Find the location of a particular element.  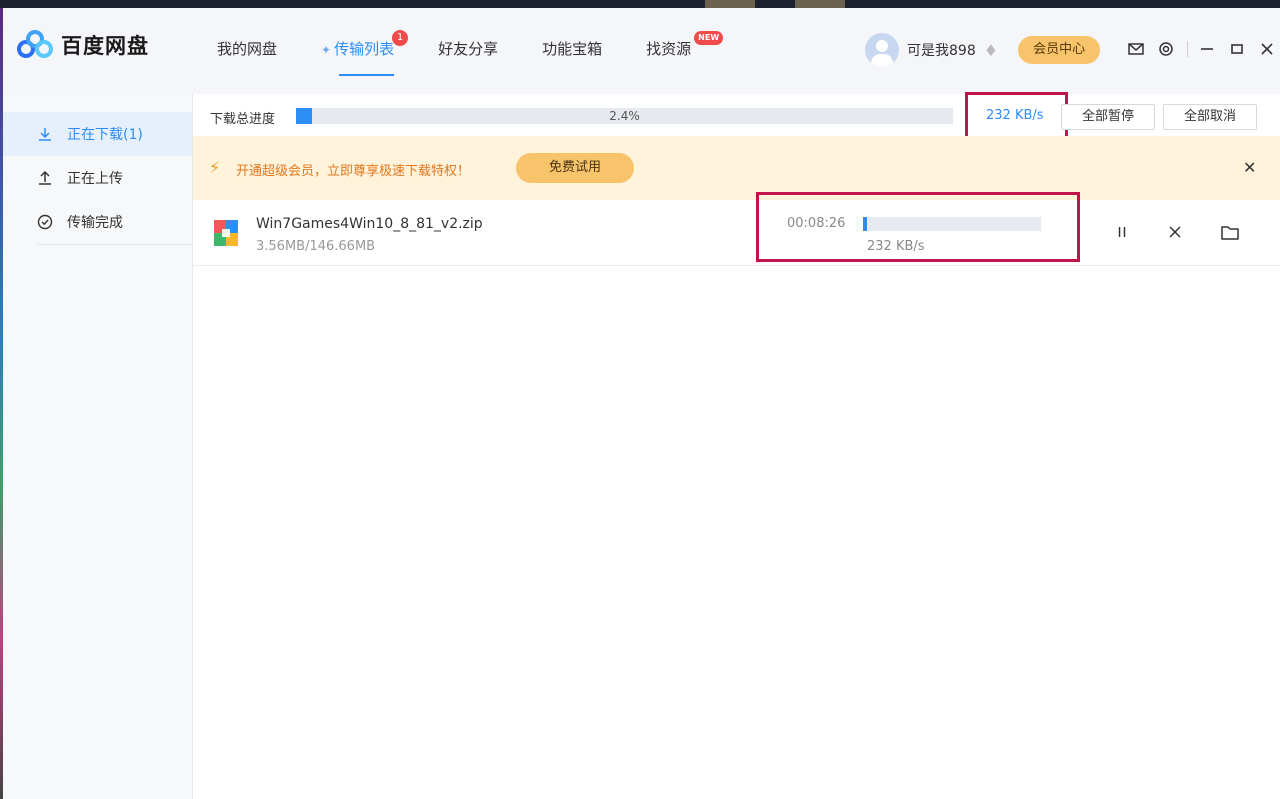

sidebar-item-label: 正在下载(1) is located at coordinates (105, 135).